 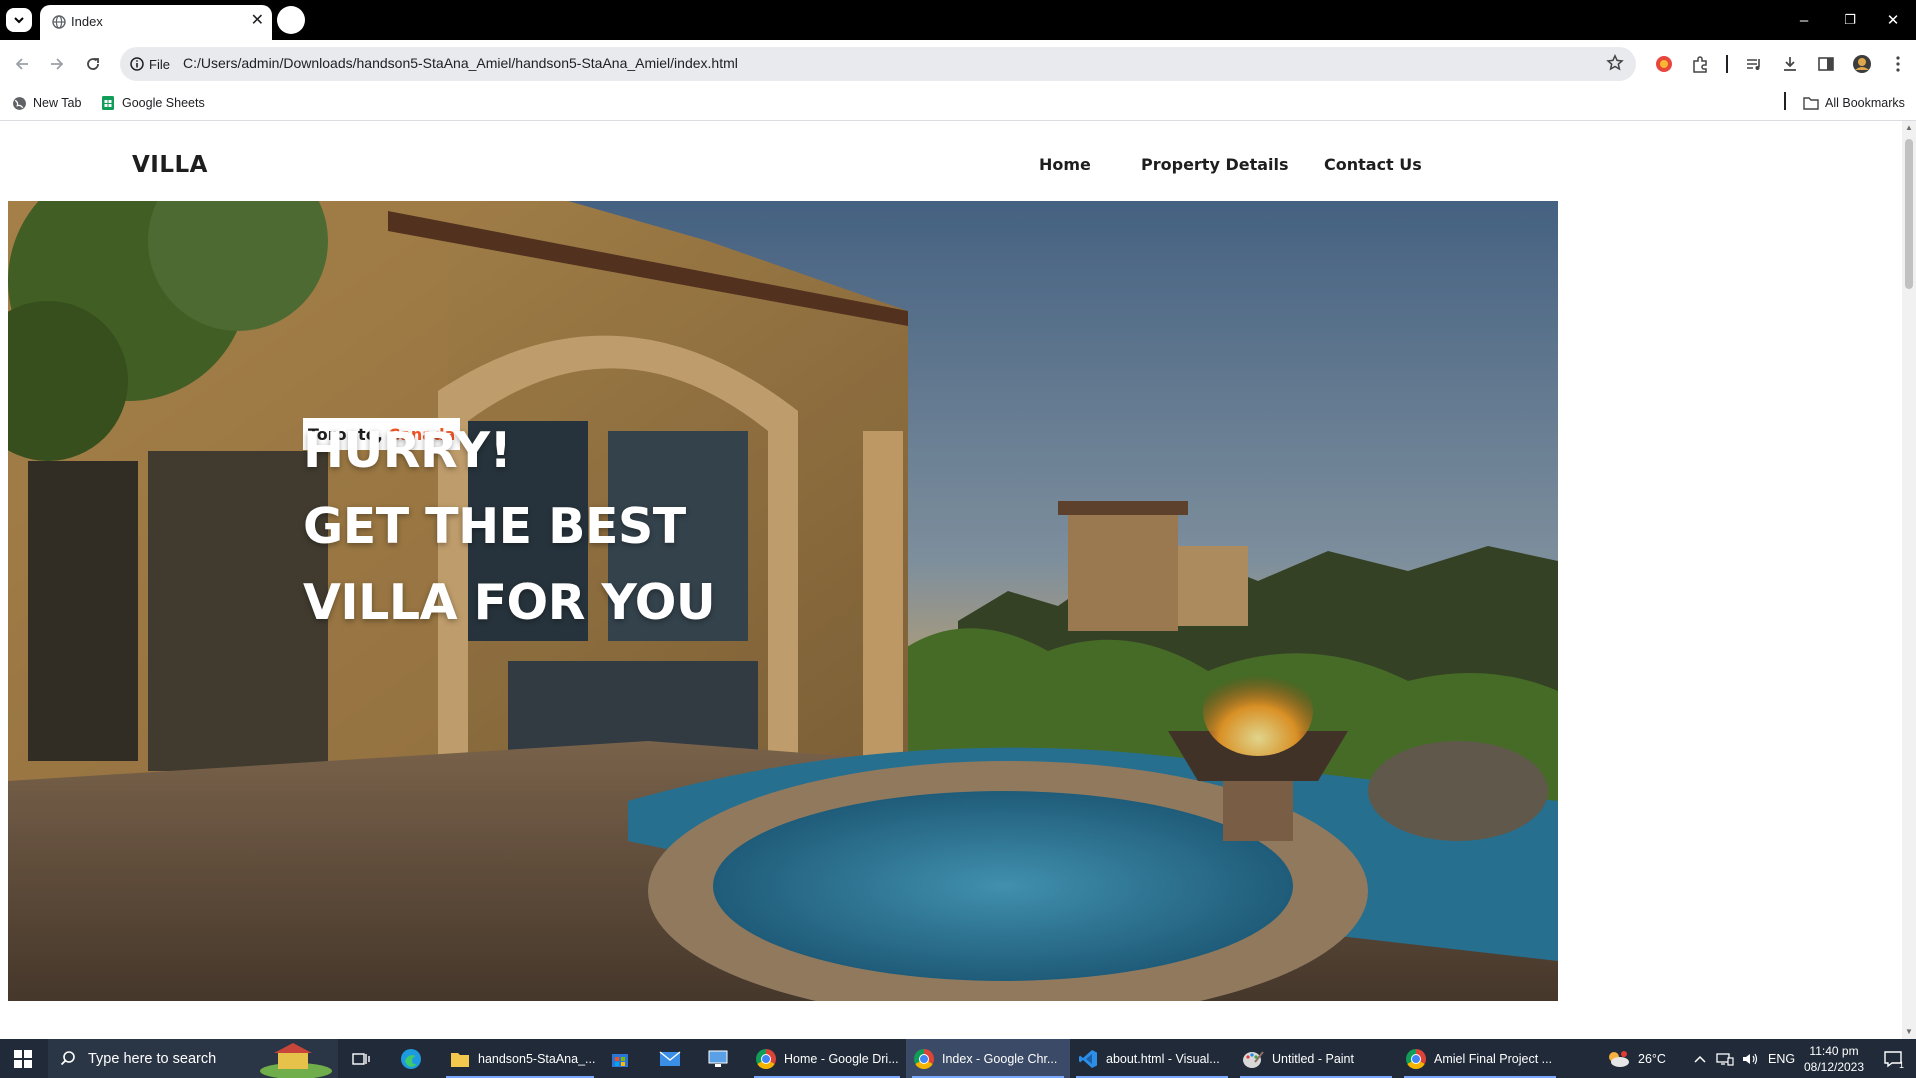 What do you see at coordinates (291, 20) in the screenshot?
I see `new-tab-button` at bounding box center [291, 20].